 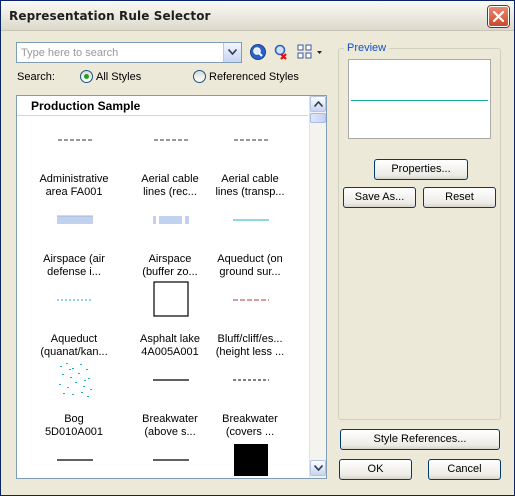 I want to click on preview-line-symbol, so click(x=419, y=100).